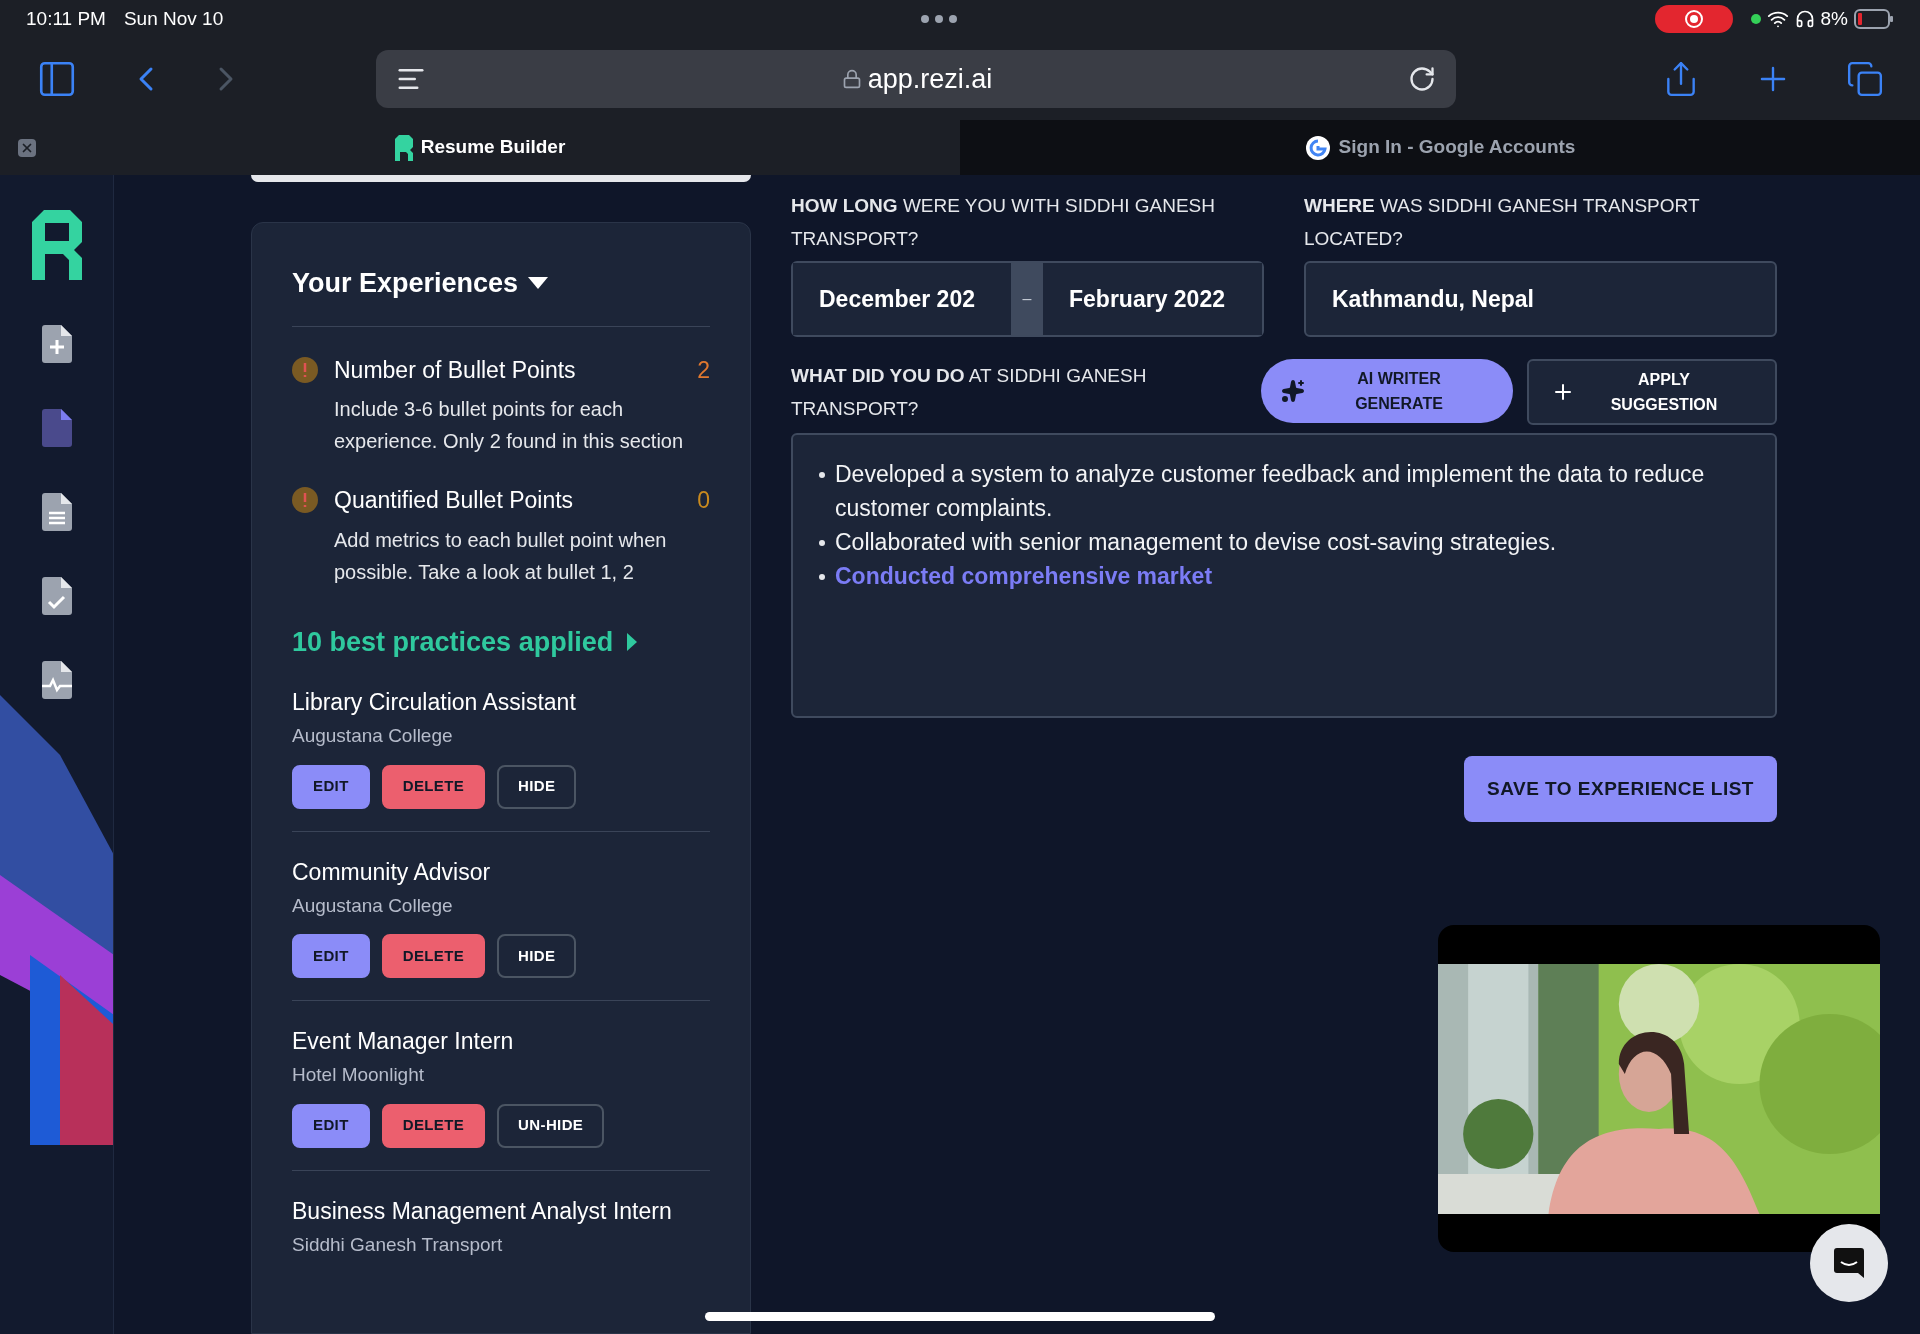  I want to click on status-time: 10:11 PM, so click(66, 18).